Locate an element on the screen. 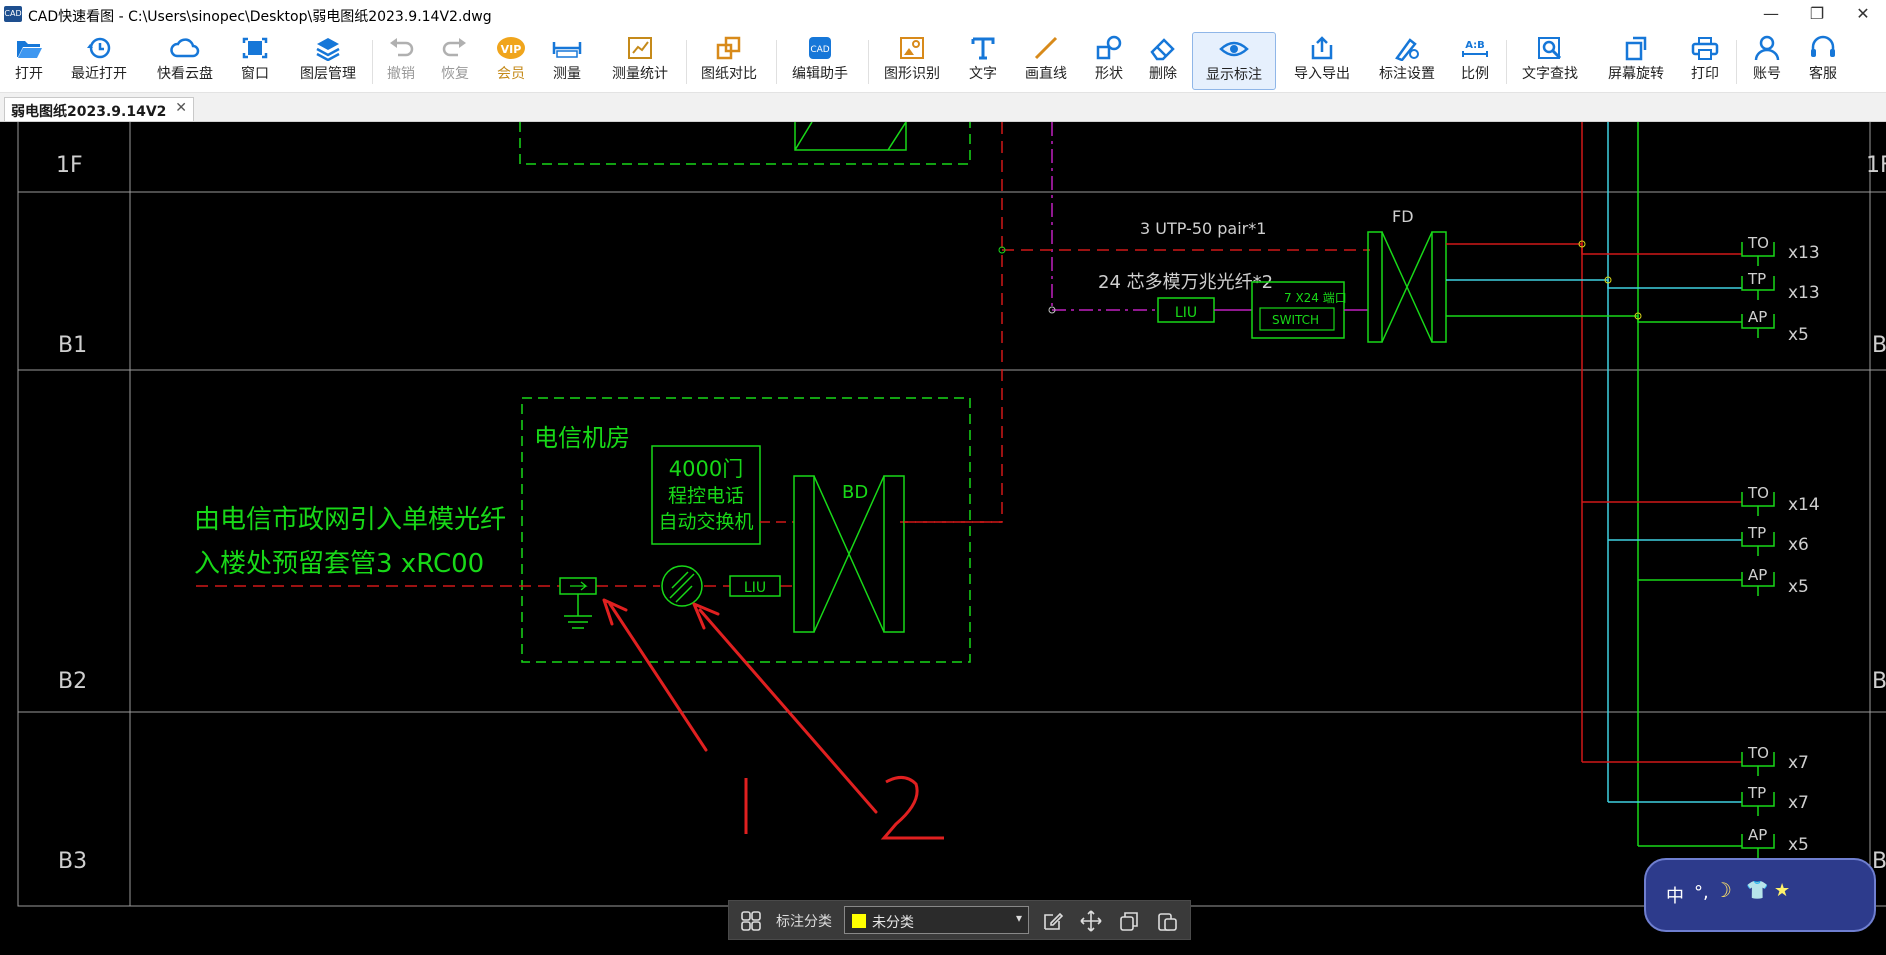 This screenshot has height=955, width=1886. rotate-screen-button: 屏幕旋转 is located at coordinates (1636, 61).